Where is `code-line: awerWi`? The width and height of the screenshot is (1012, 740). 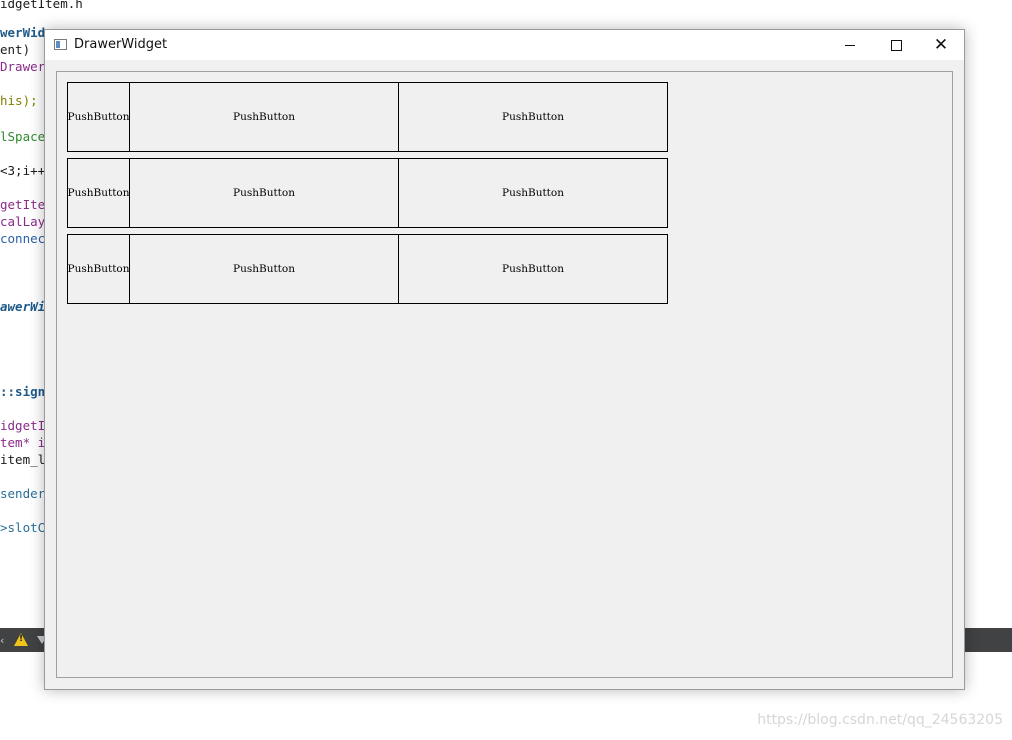
code-line: awerWi is located at coordinates (23, 306).